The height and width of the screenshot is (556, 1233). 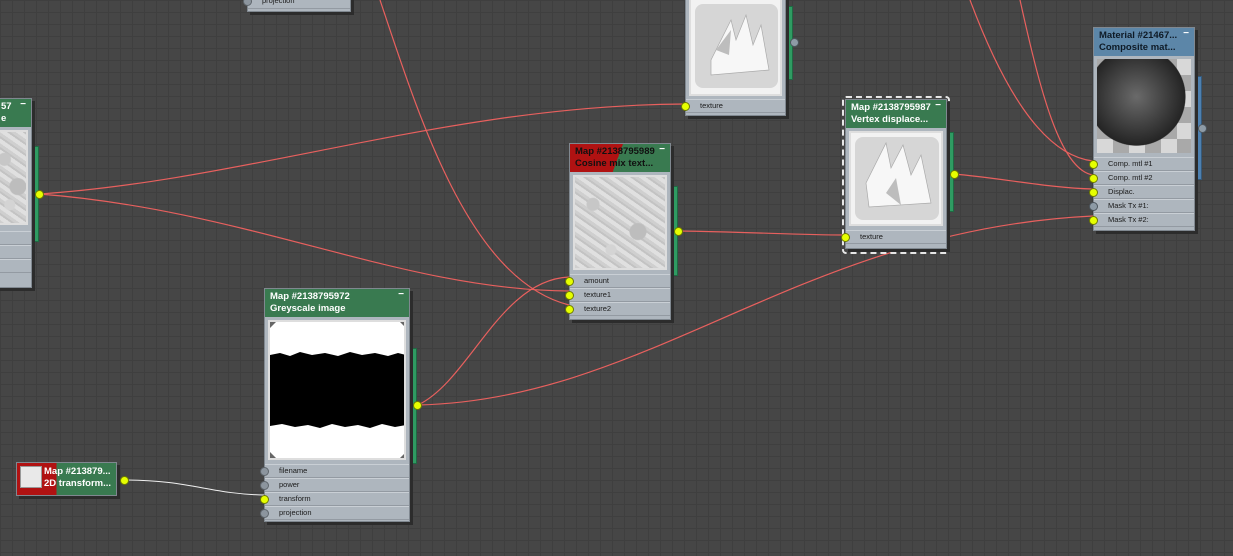 I want to click on node-title: Map #2138795987, so click(x=891, y=107).